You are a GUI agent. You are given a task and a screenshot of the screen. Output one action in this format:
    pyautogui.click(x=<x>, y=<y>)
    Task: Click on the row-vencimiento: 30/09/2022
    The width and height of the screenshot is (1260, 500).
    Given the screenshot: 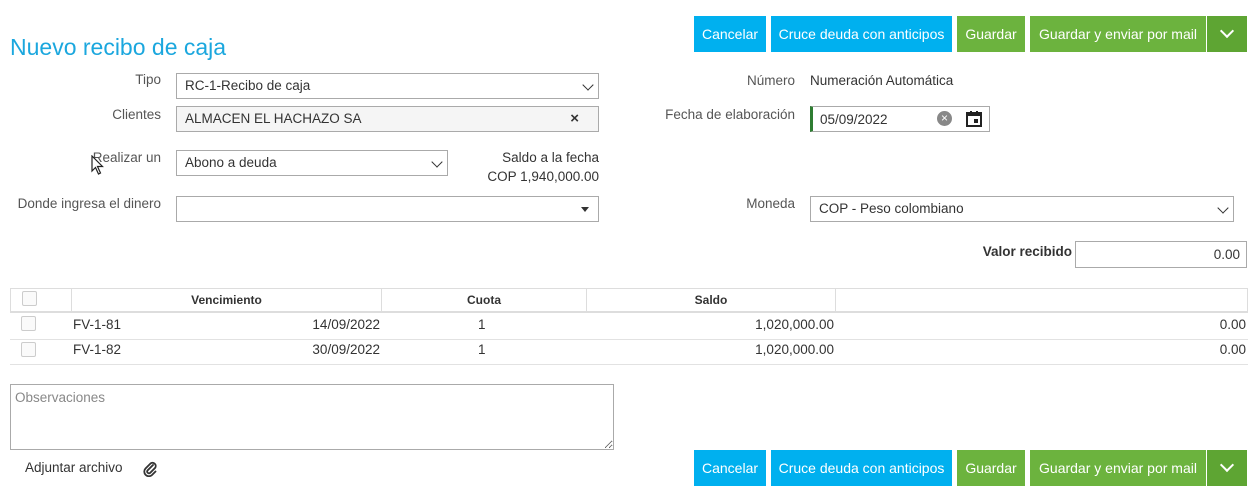 What is the action you would take?
    pyautogui.click(x=346, y=349)
    